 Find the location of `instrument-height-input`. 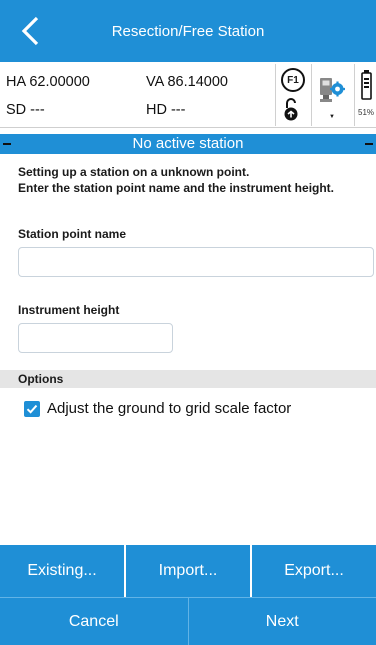

instrument-height-input is located at coordinates (95, 338).